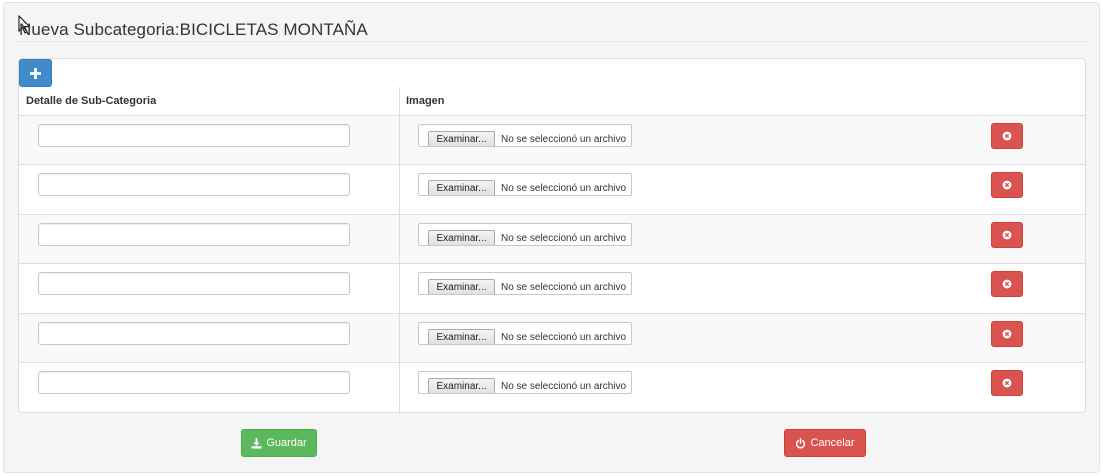 The height and width of the screenshot is (476, 1103). What do you see at coordinates (193, 29) in the screenshot?
I see `page-title: Nueva Subcategoria:BICICLETAS MONTAÑA` at bounding box center [193, 29].